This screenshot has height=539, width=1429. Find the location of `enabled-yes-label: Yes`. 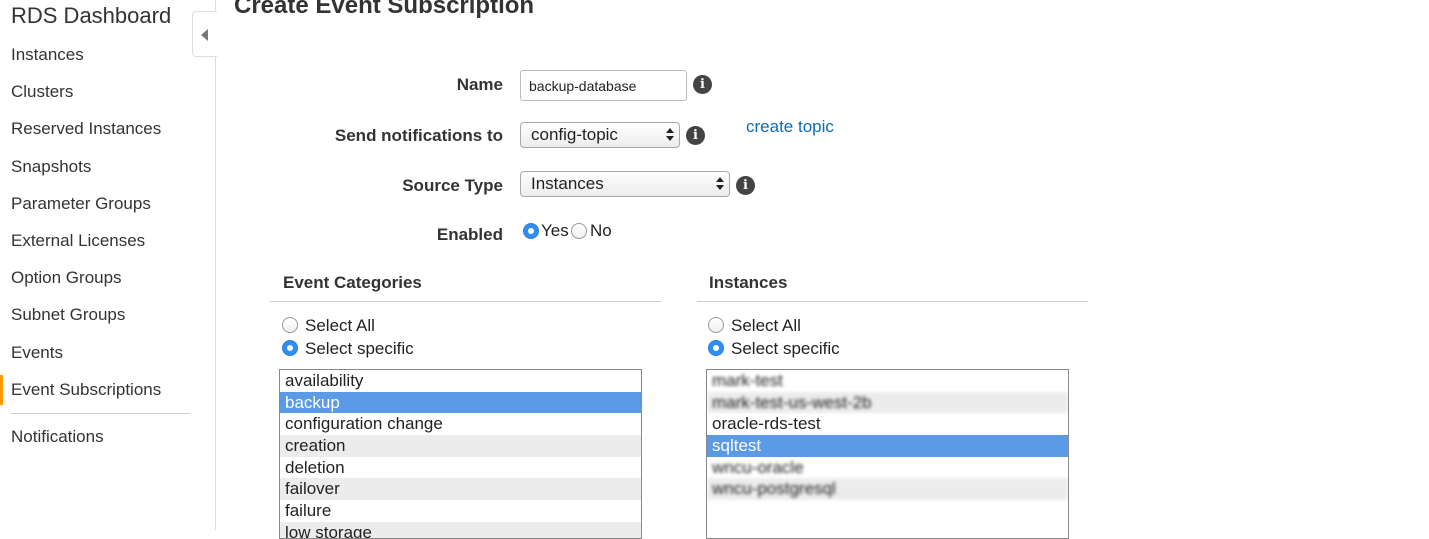

enabled-yes-label: Yes is located at coordinates (555, 231).